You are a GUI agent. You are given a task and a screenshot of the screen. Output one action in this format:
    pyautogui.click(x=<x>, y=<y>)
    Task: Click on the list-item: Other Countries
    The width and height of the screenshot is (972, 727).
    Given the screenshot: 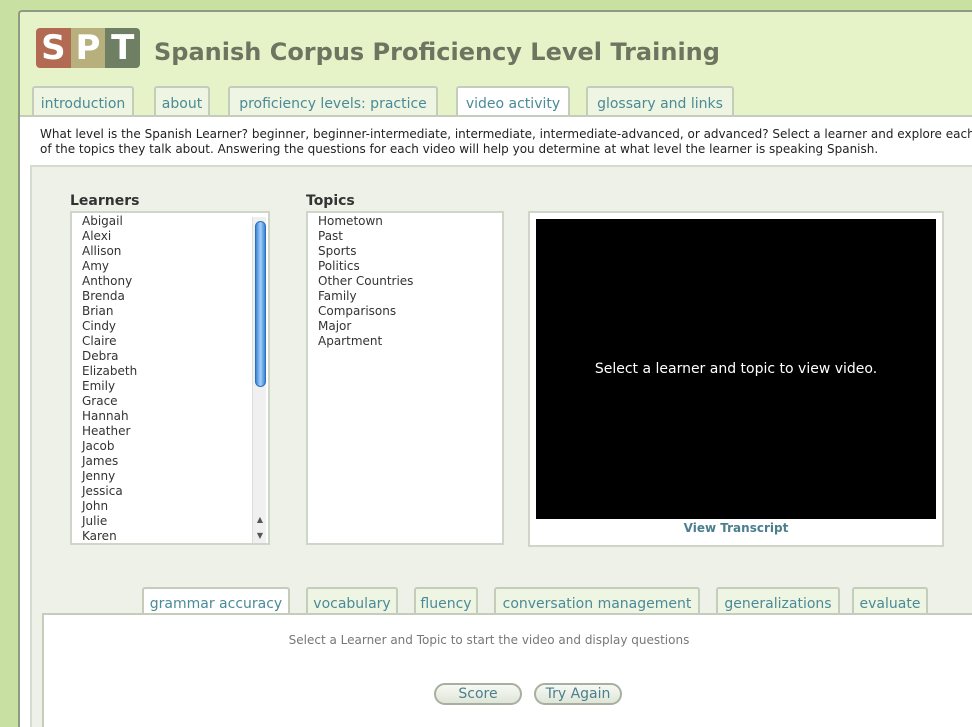 What is the action you would take?
    pyautogui.click(x=405, y=281)
    